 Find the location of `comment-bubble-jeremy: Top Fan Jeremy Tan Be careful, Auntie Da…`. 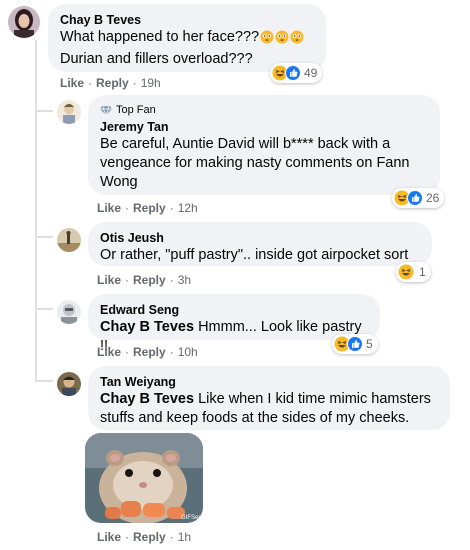

comment-bubble-jeremy: Top Fan Jeremy Tan Be careful, Auntie Da… is located at coordinates (264, 145).